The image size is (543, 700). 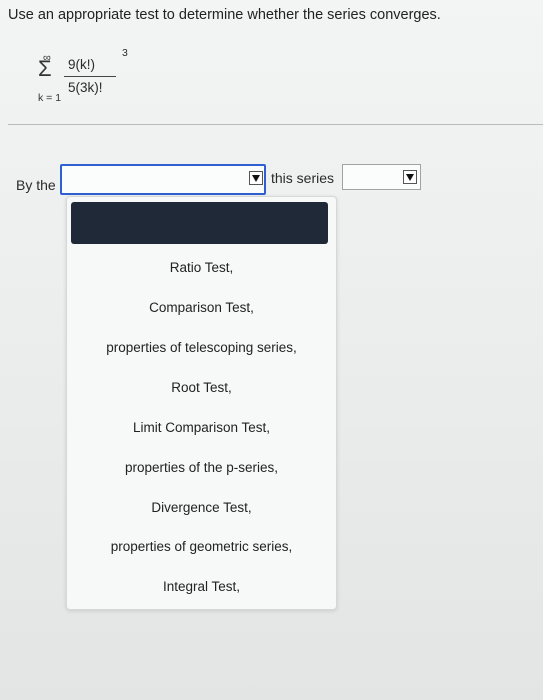 I want to click on fraction-bar, so click(x=90, y=76).